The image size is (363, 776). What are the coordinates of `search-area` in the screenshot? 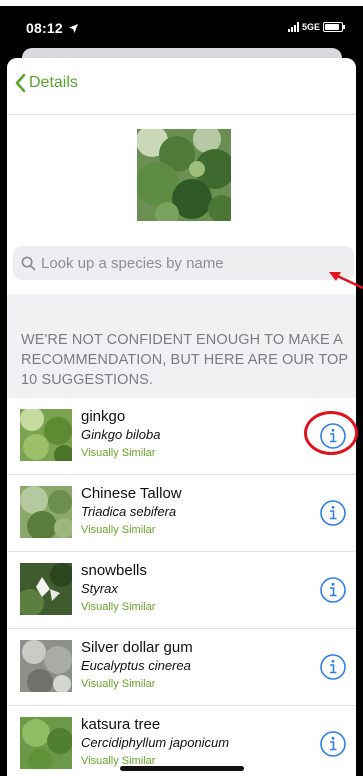 It's located at (181, 264).